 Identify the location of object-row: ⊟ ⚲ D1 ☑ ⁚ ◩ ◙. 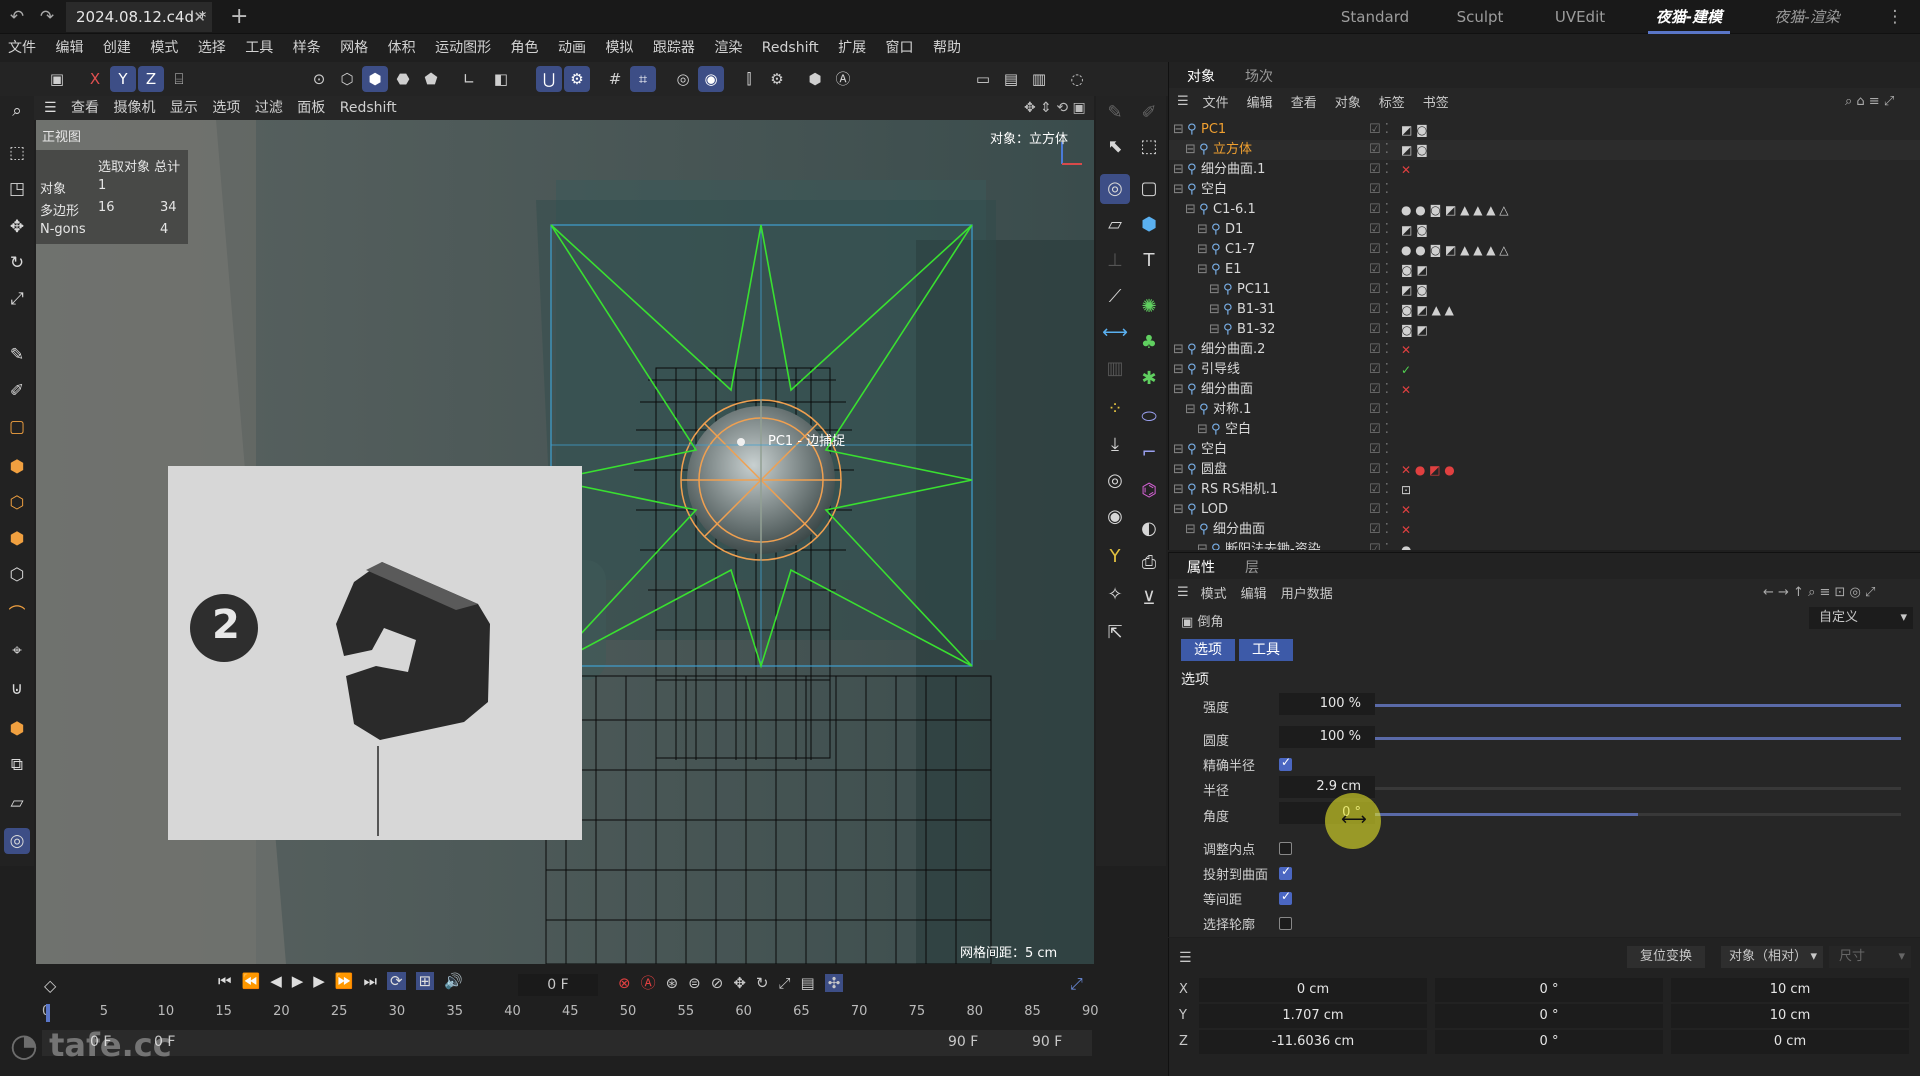
(1544, 230).